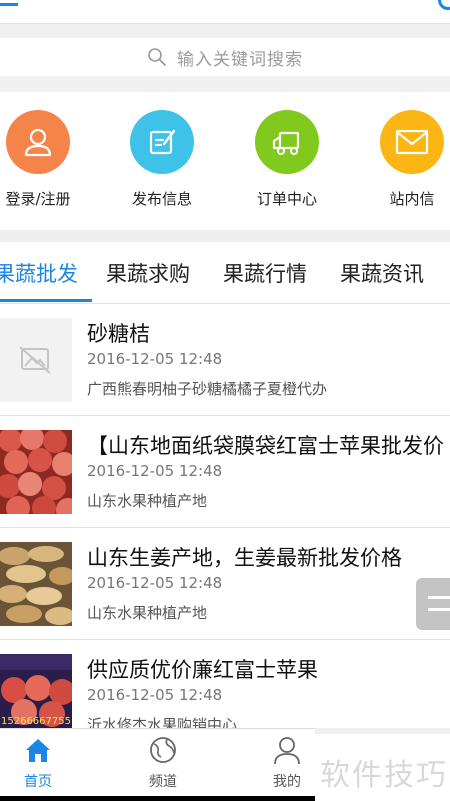 This screenshot has width=450, height=801. I want to click on person-icon, so click(287, 751).